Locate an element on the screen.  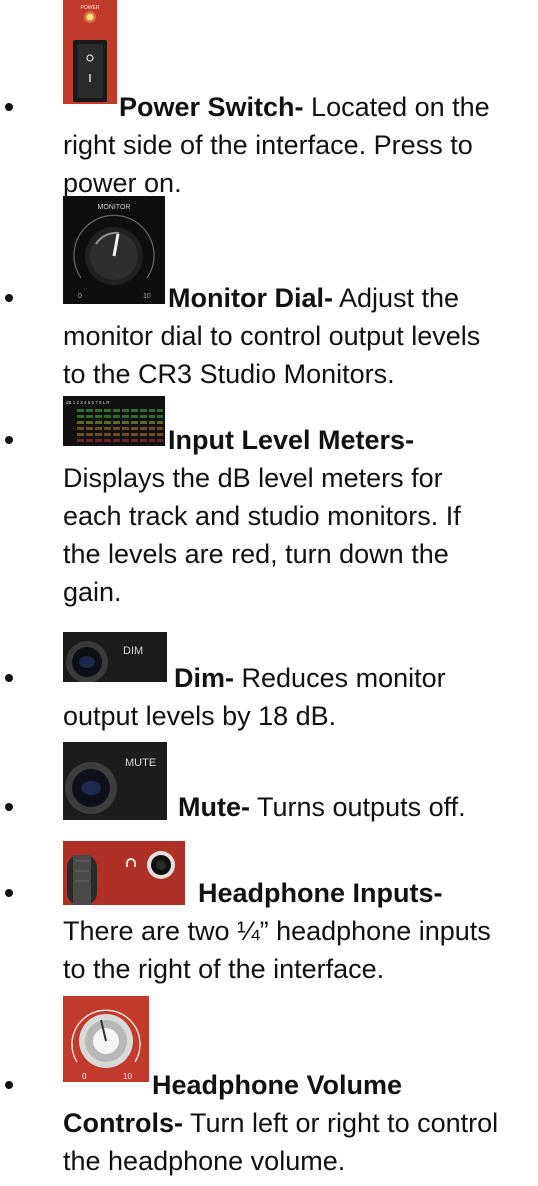
description-line: Displays the dB level meters for is located at coordinates (253, 478).